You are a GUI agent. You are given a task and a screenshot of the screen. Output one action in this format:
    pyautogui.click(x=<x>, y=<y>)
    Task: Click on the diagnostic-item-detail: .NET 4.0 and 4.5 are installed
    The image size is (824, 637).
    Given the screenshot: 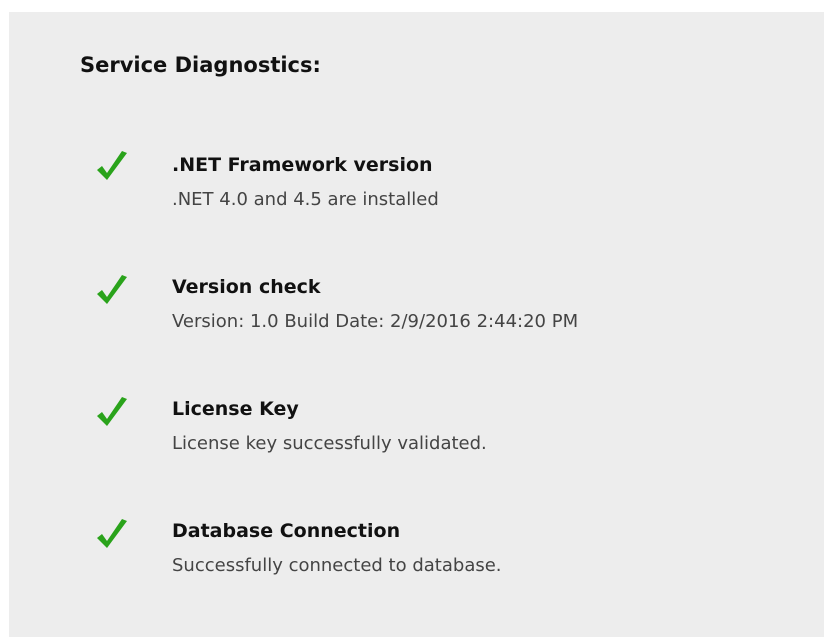 What is the action you would take?
    pyautogui.click(x=305, y=199)
    